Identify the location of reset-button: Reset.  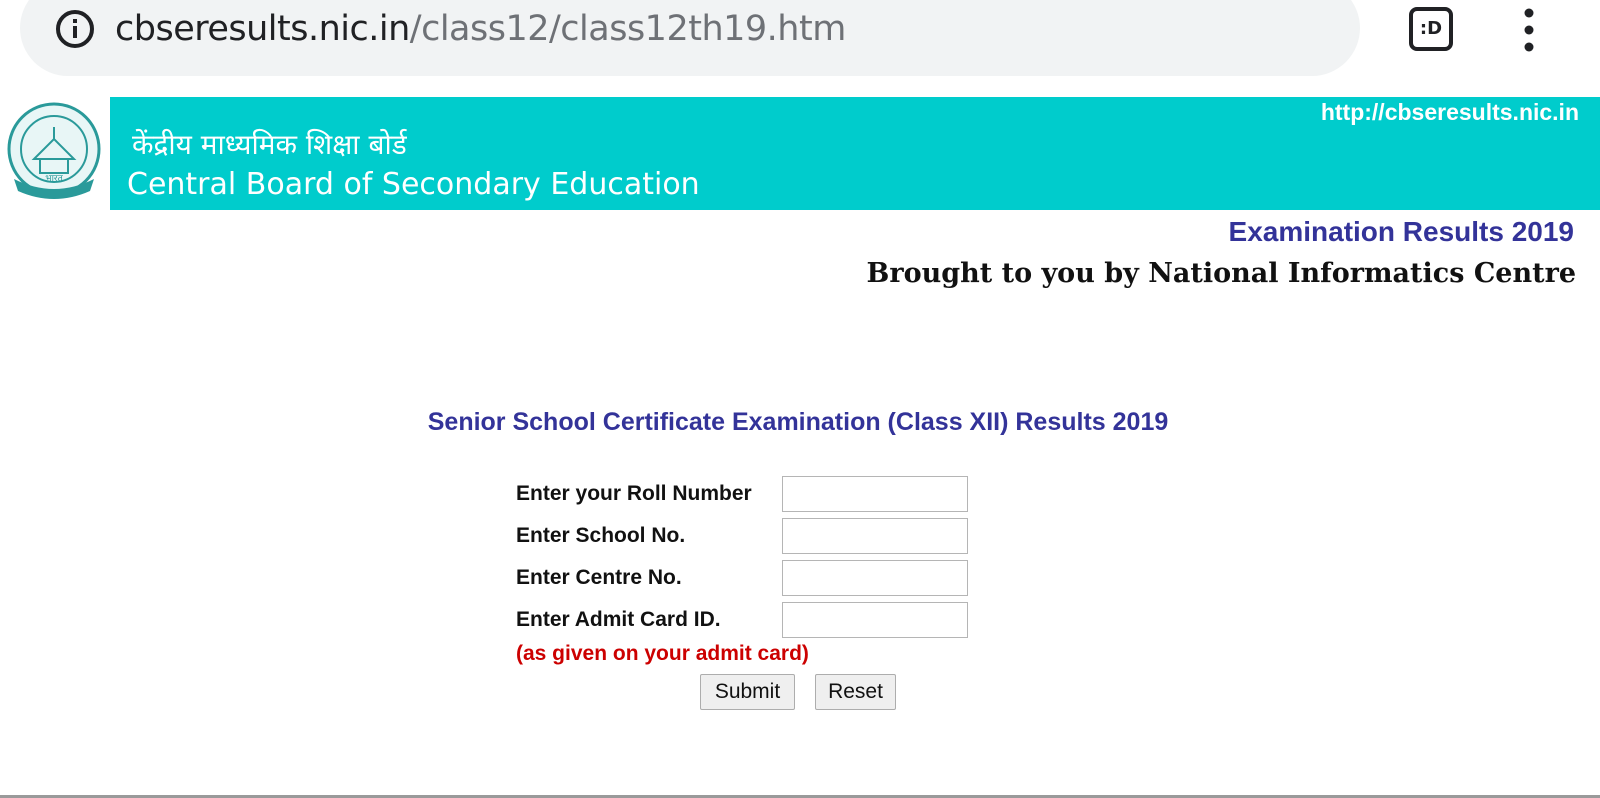
(855, 692).